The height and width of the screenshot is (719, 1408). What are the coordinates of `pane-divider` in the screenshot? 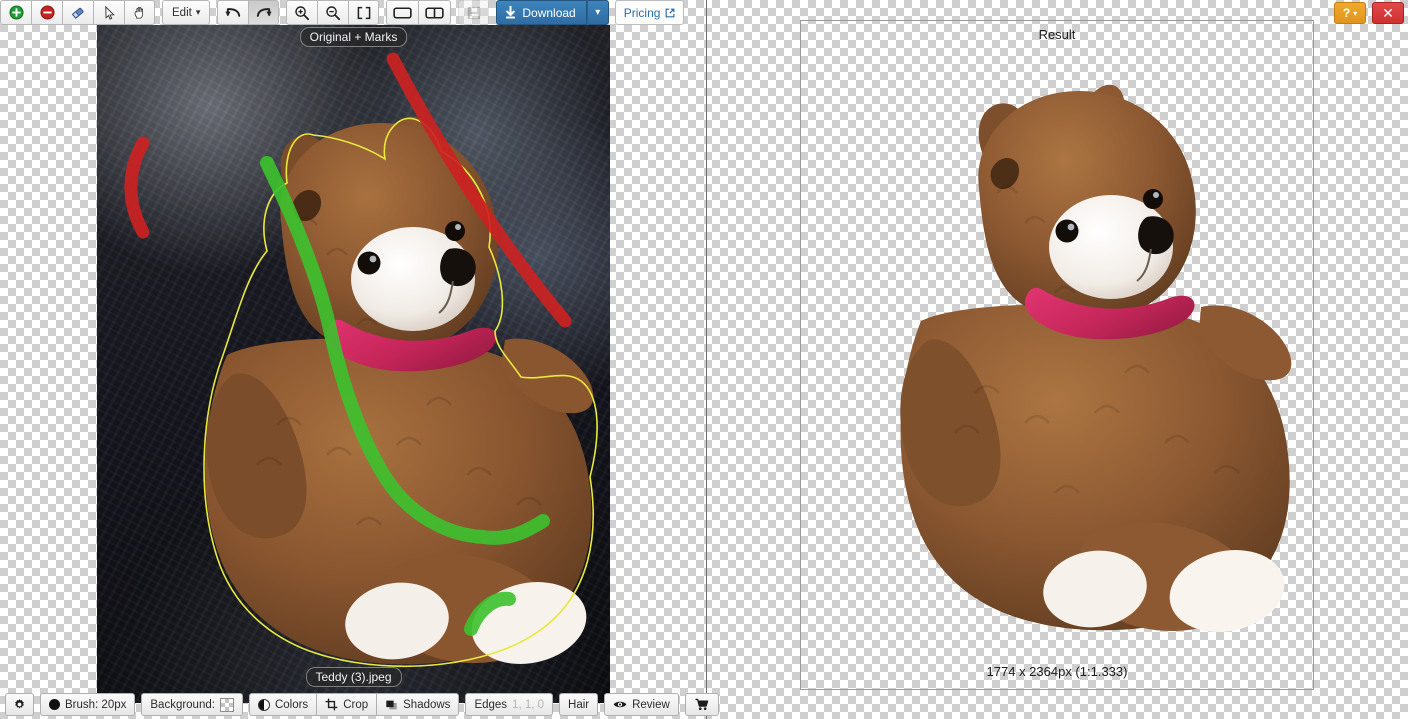 It's located at (706, 359).